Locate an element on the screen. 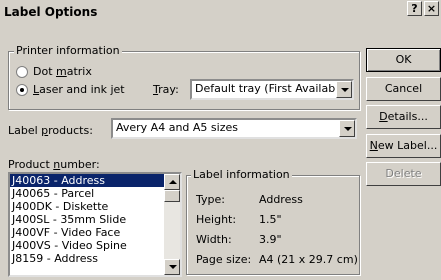  tray-dropdown: Default tray (First Available Tra is located at coordinates (272, 89).